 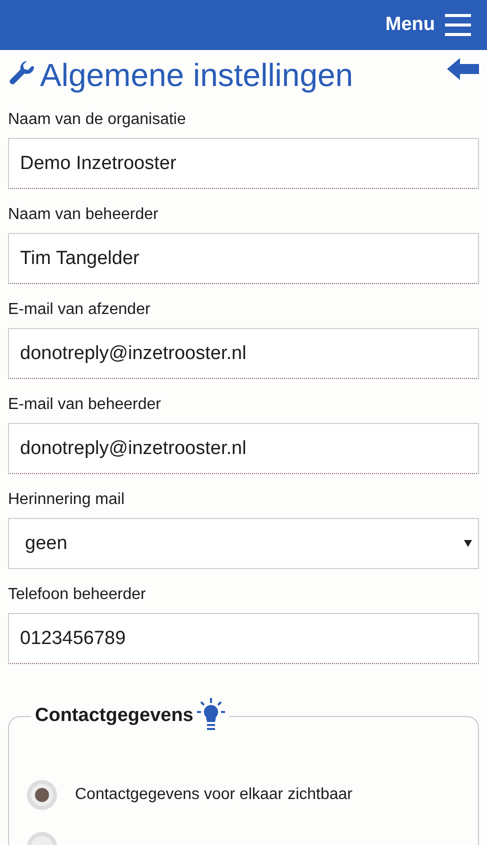 What do you see at coordinates (197, 75) in the screenshot?
I see `page-title: Algemene instellingen` at bounding box center [197, 75].